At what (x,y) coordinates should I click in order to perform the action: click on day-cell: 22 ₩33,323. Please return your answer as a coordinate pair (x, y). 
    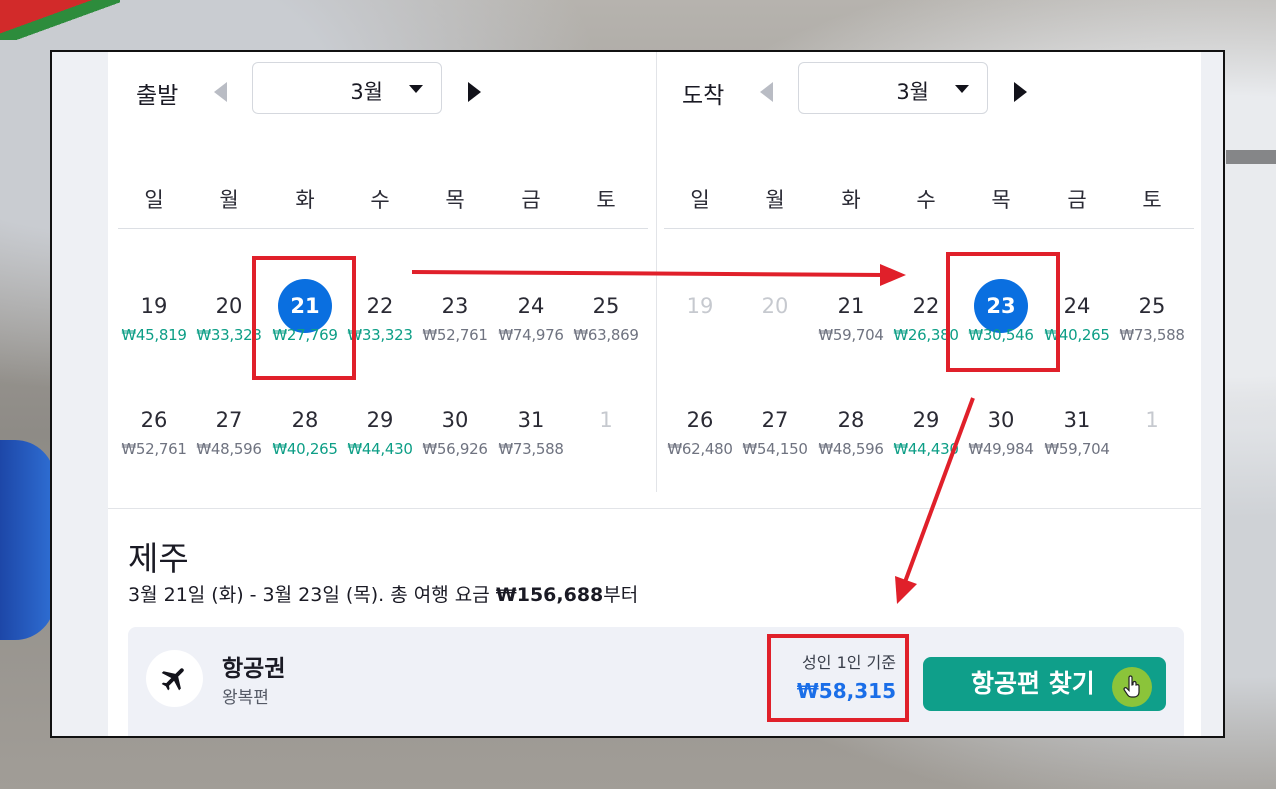
    Looking at the image, I should click on (380, 313).